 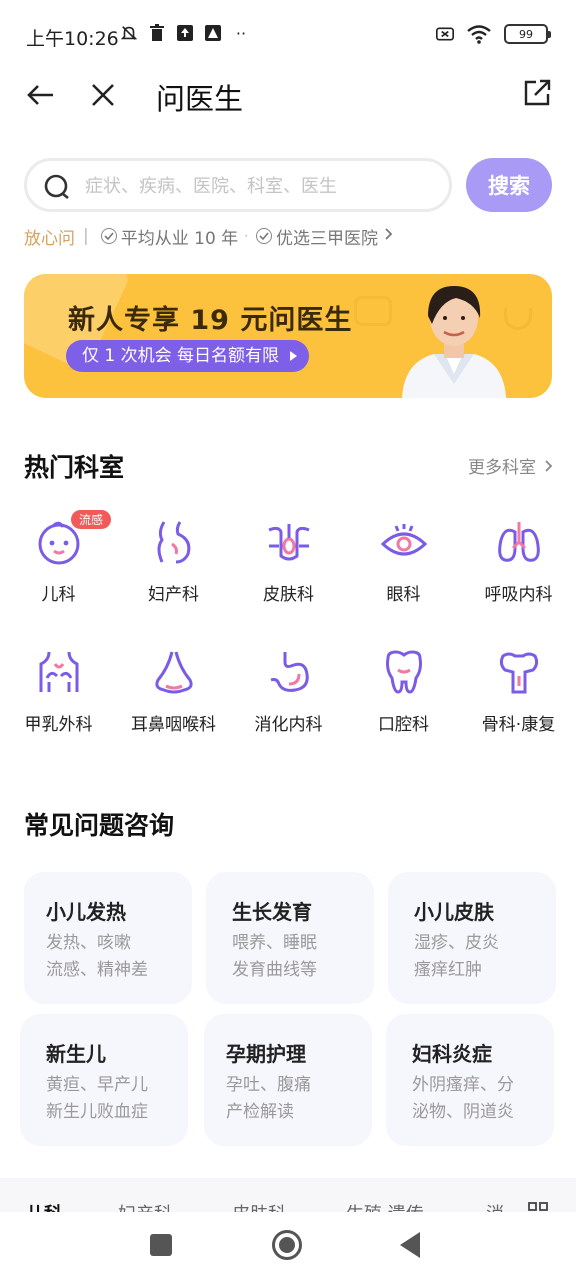 What do you see at coordinates (518, 595) in the screenshot?
I see `dept-label: 呼吸内科` at bounding box center [518, 595].